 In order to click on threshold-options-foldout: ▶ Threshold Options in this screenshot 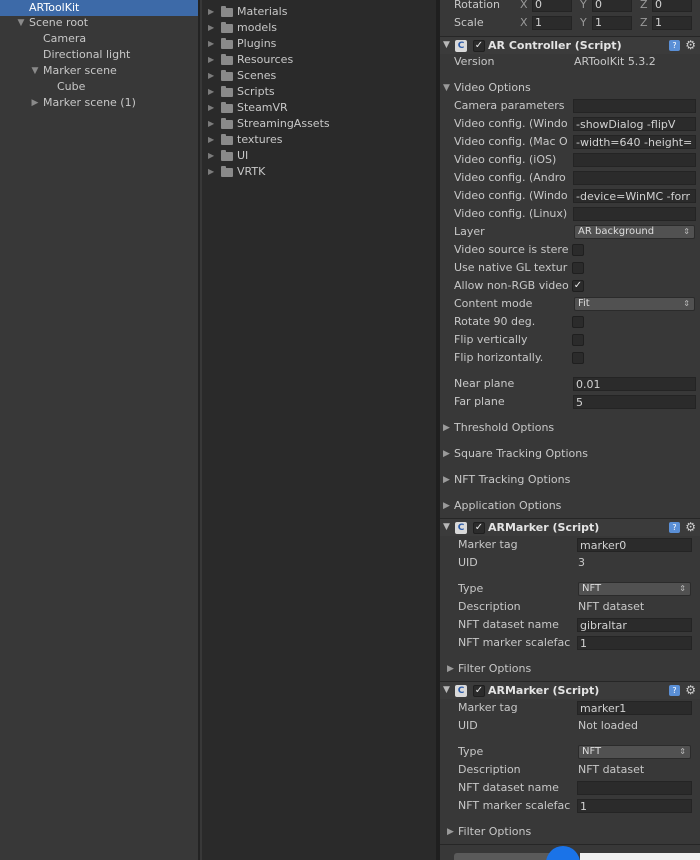, I will do `click(570, 428)`.